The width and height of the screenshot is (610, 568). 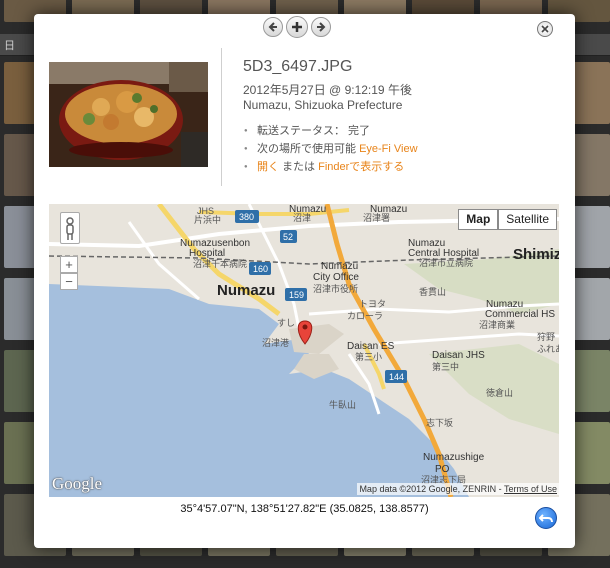 I want to click on map-label: すし, so click(x=286, y=323).